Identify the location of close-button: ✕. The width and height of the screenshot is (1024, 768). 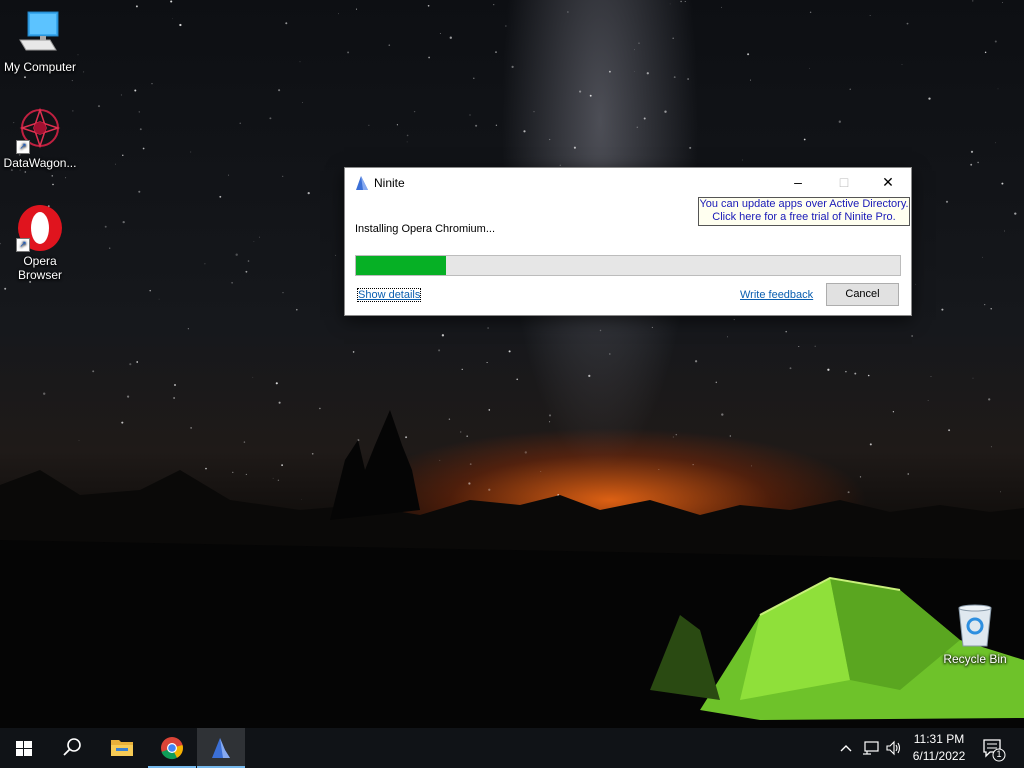
(888, 182).